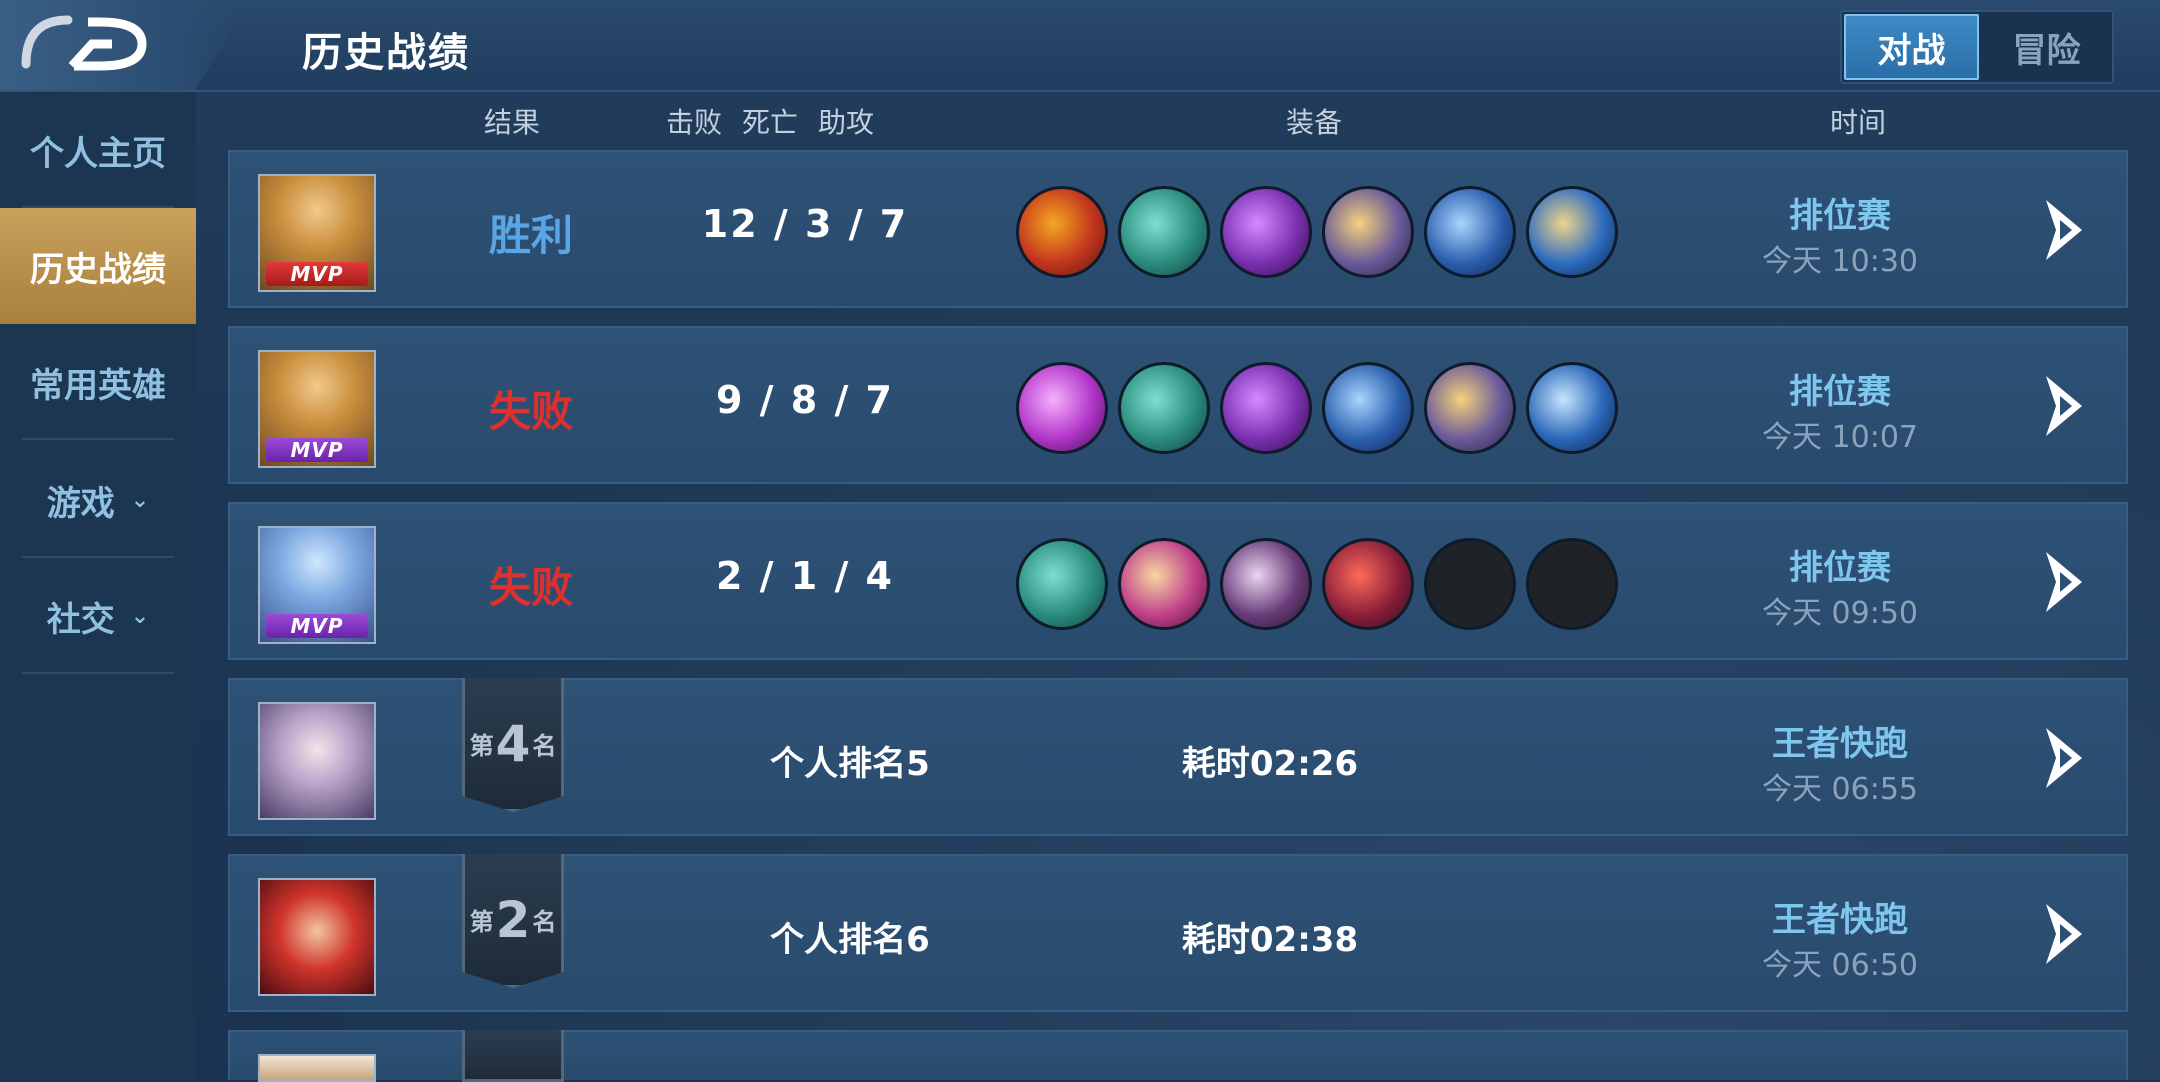 This screenshot has height=1082, width=2160. I want to click on kda: 9 / 8 / 7, so click(805, 400).